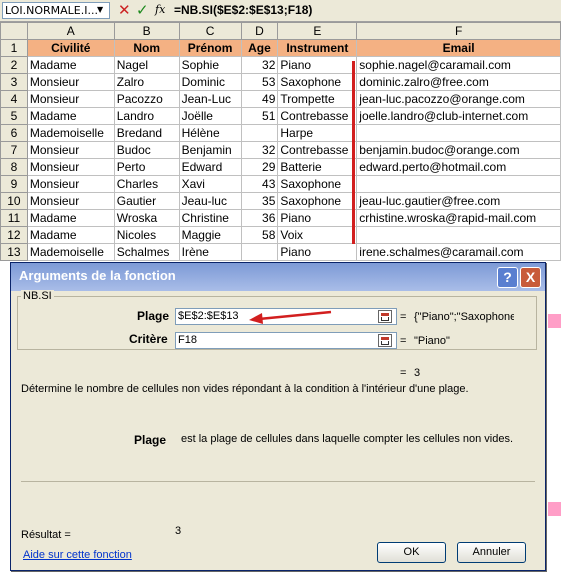 This screenshot has height=573, width=561. Describe the element at coordinates (317, 235) in the screenshot. I see `cell: Voix` at that location.